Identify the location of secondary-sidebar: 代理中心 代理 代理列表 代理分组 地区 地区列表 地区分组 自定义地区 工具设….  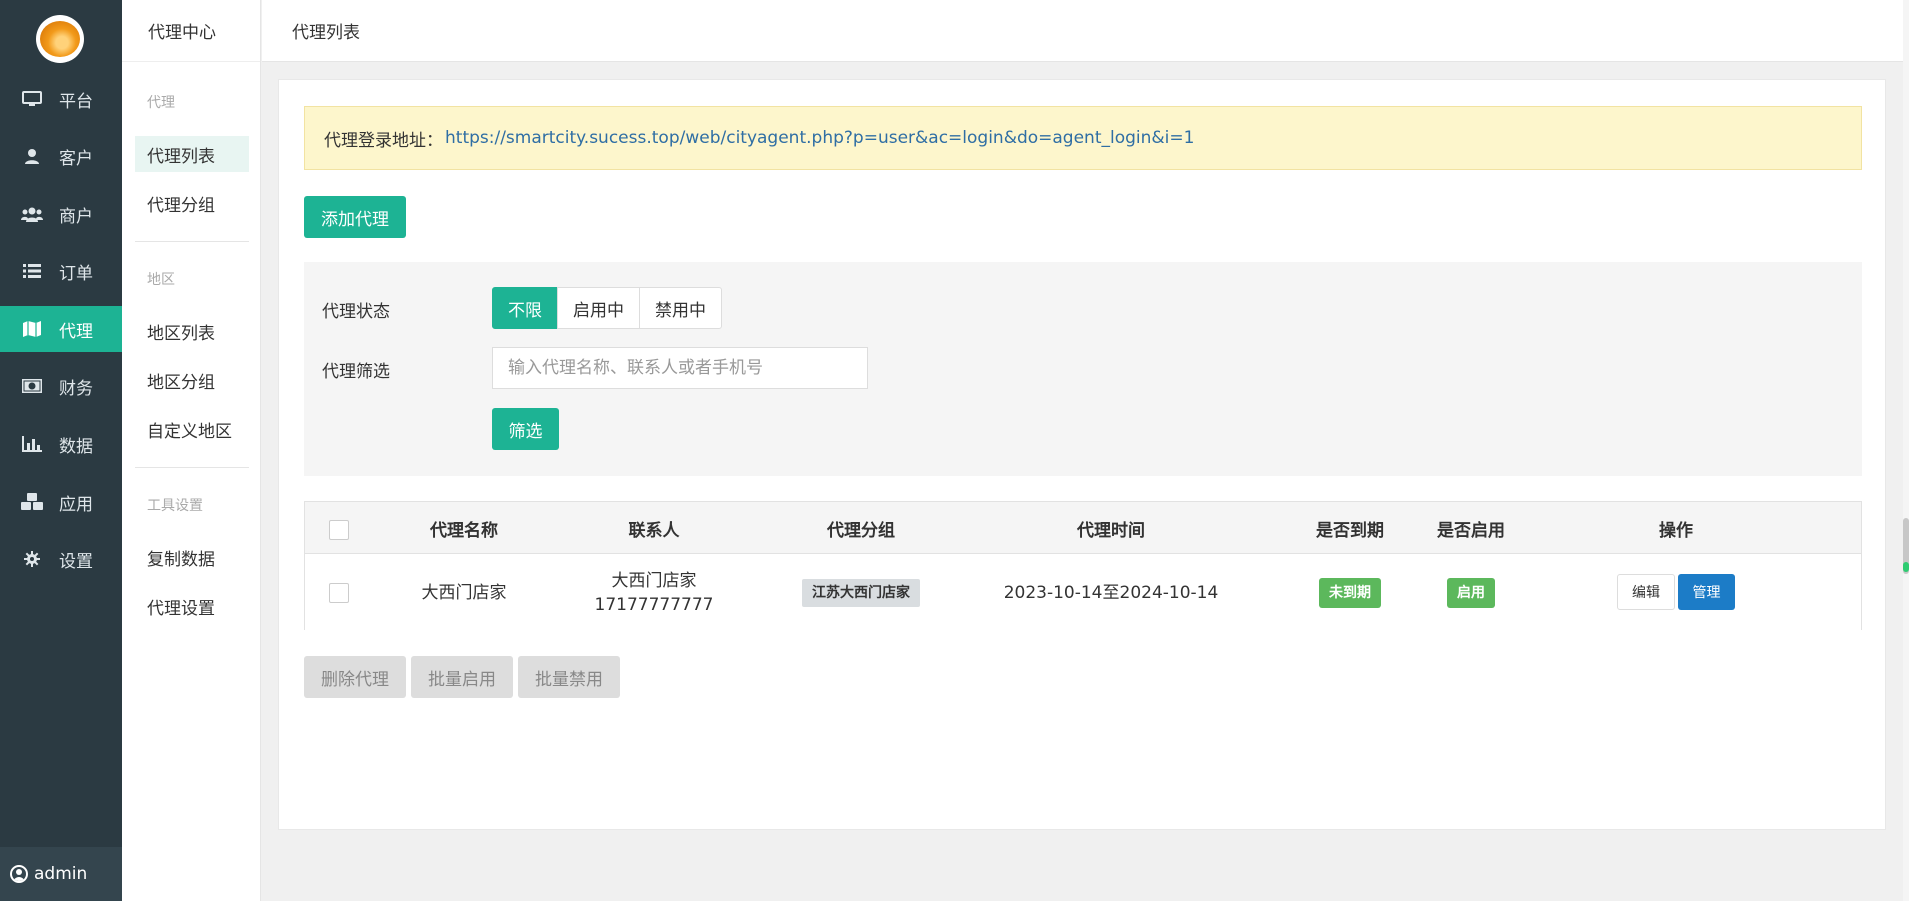
(191, 450).